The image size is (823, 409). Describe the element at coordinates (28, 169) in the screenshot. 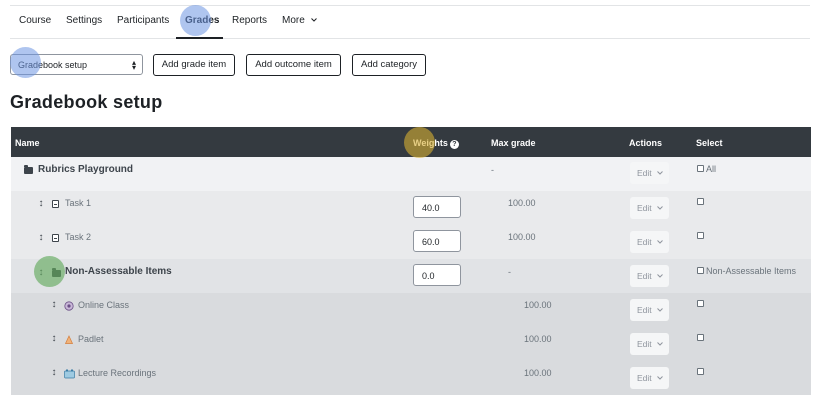

I see `folder-icon` at that location.